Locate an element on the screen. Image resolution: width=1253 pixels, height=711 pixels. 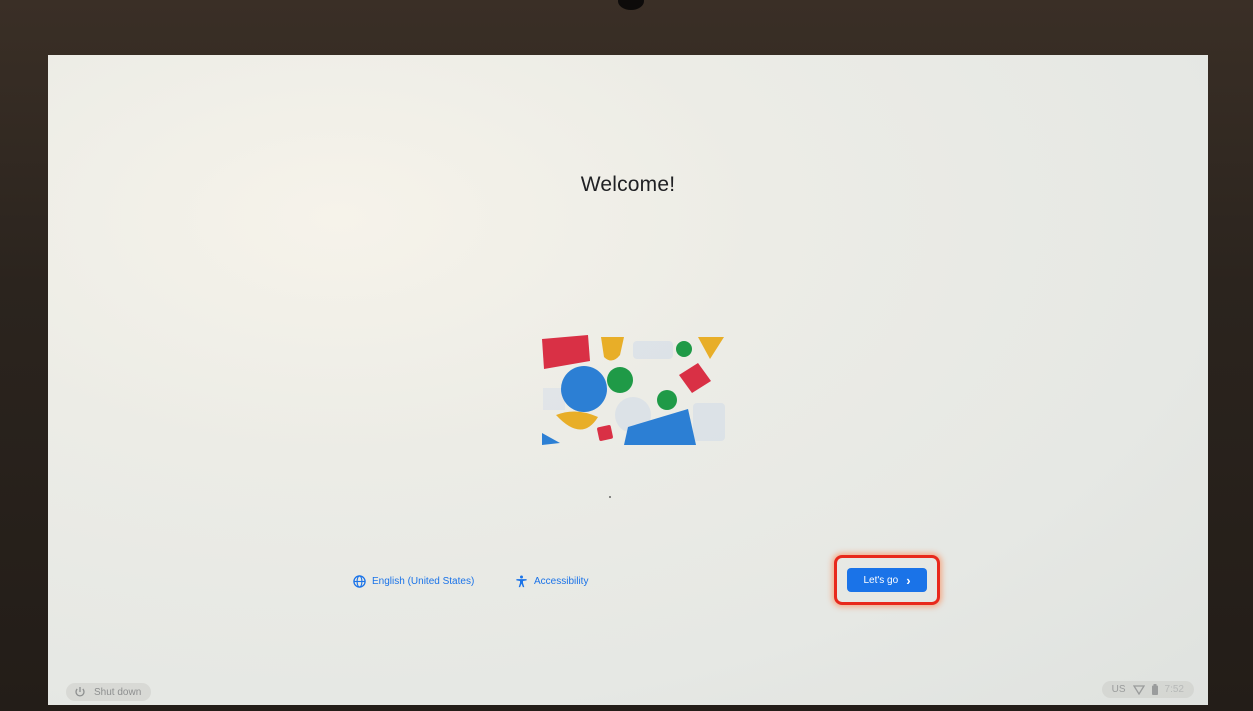
clock: 7:52 is located at coordinates (1174, 689).